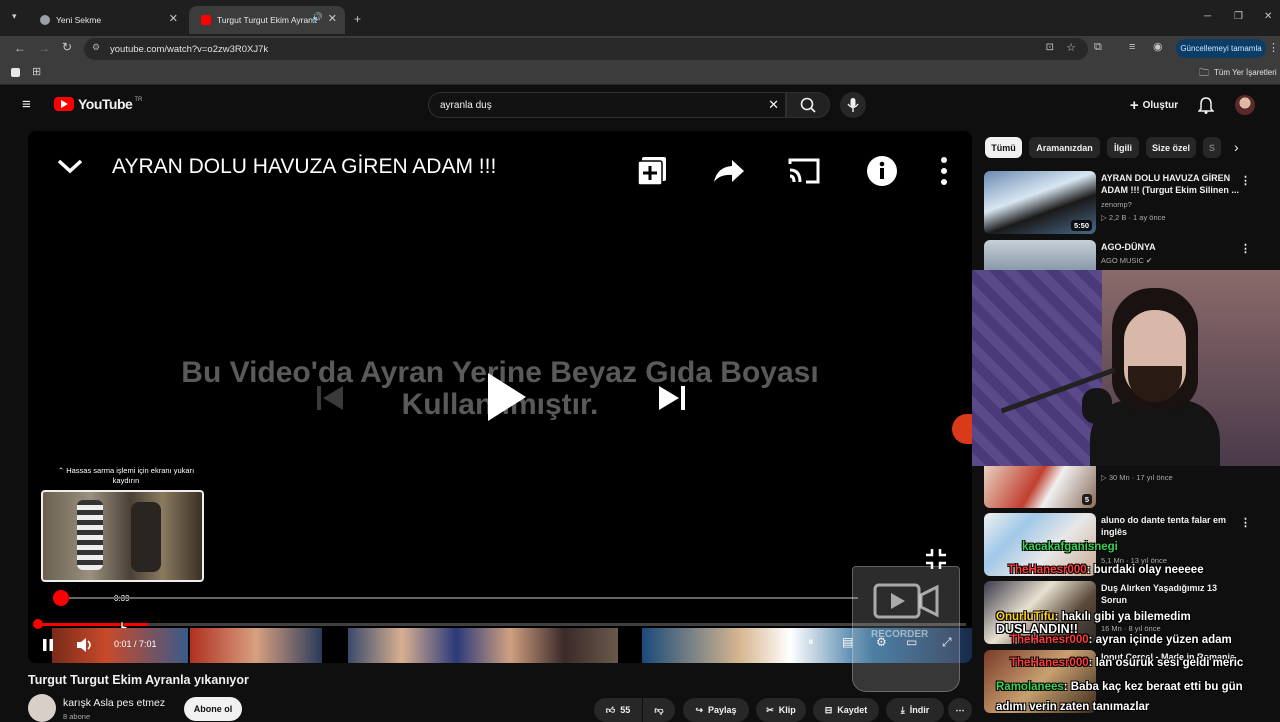 Image resolution: width=1280 pixels, height=722 pixels. I want to click on chip-related: İlgili, so click(1123, 147).